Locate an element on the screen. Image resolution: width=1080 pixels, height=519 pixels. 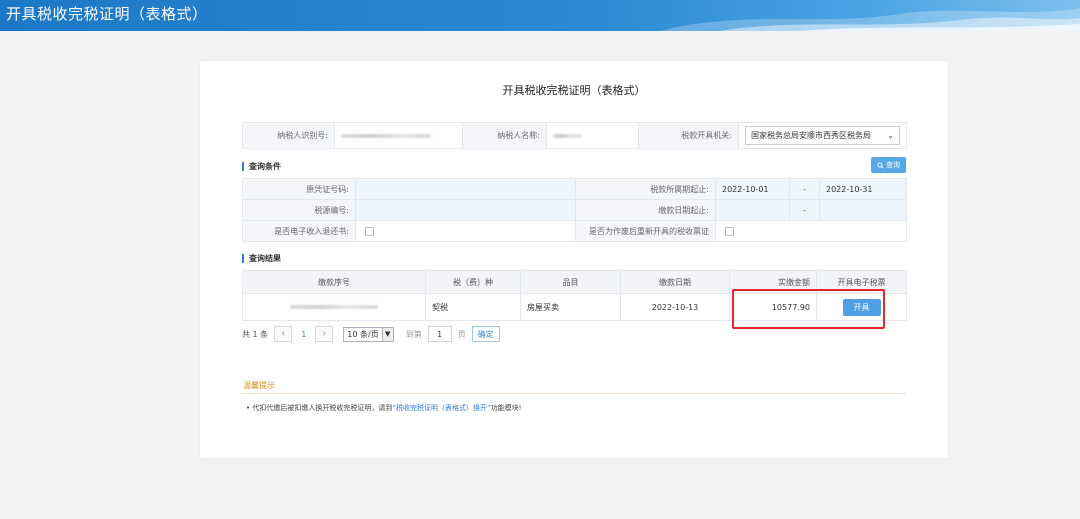
page-size-value: 10 条/页 is located at coordinates (363, 334).